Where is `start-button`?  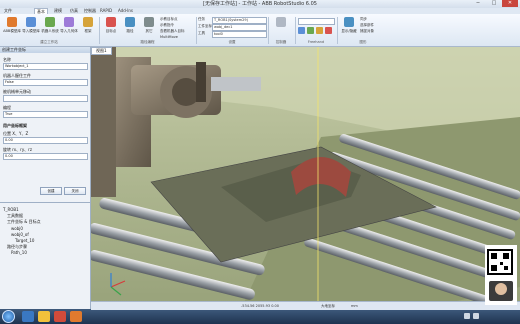
start-button is located at coordinates (8, 316).